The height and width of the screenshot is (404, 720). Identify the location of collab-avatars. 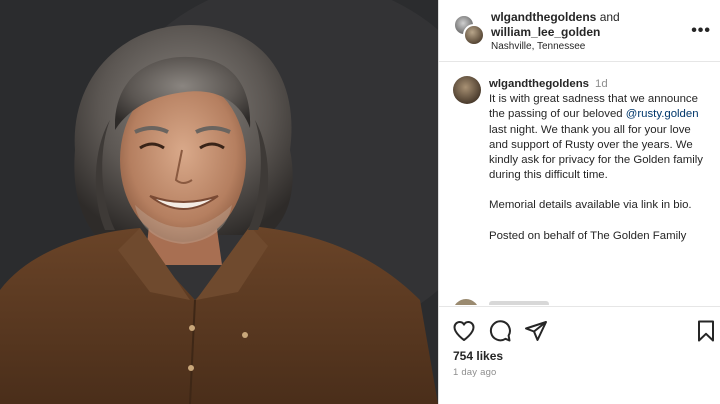
(469, 30).